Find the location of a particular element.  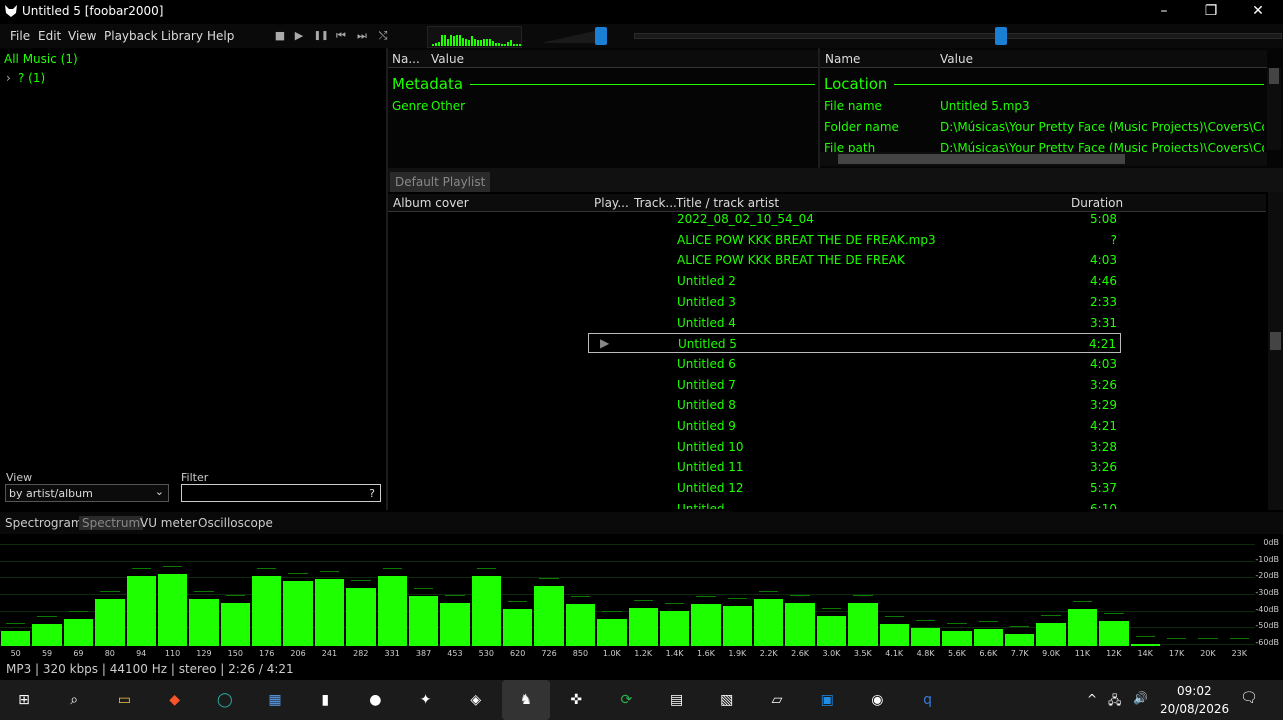

playlist-row: Untitled 8 3:29 is located at coordinates (854, 405).